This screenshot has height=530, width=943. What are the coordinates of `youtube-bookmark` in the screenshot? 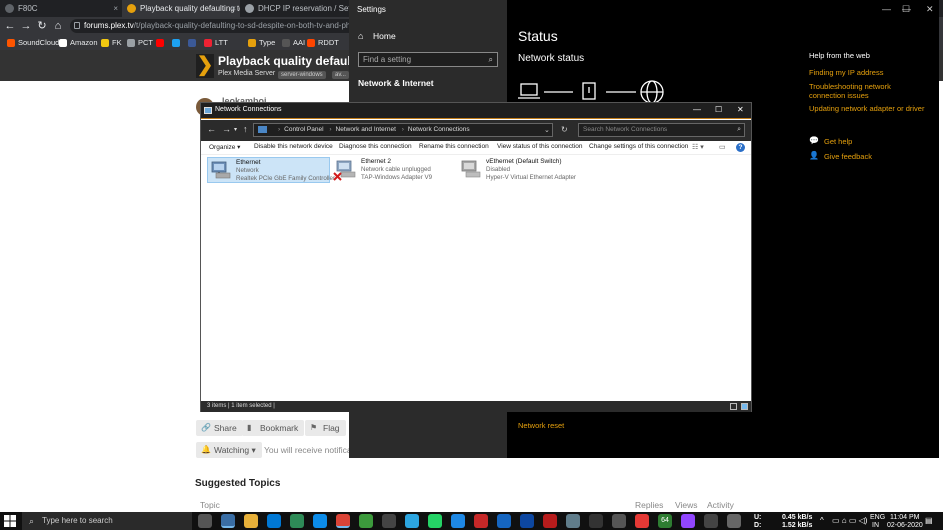 It's located at (161, 42).